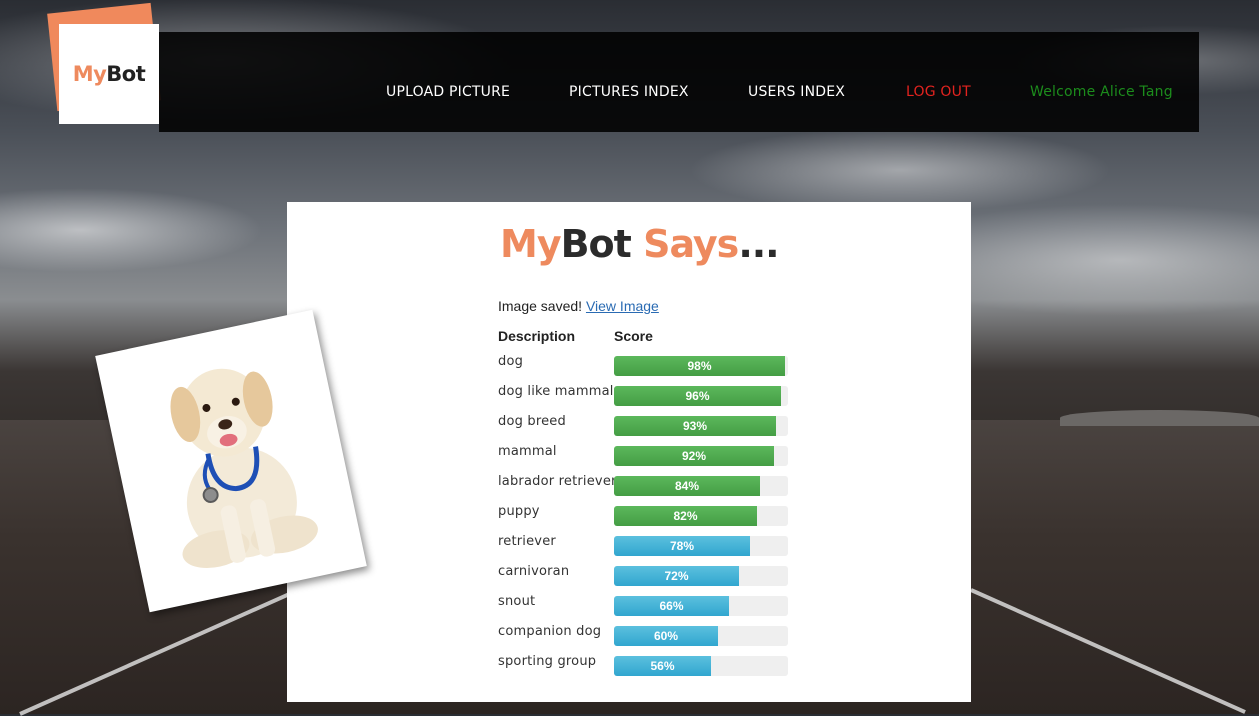 Image resolution: width=1259 pixels, height=716 pixels. I want to click on description-column-header: Description, so click(537, 336).